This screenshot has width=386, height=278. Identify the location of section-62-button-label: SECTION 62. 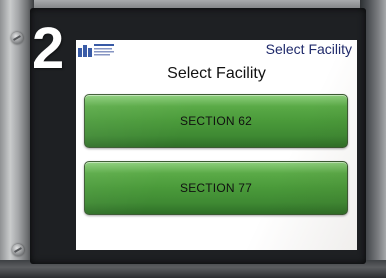
(216, 121).